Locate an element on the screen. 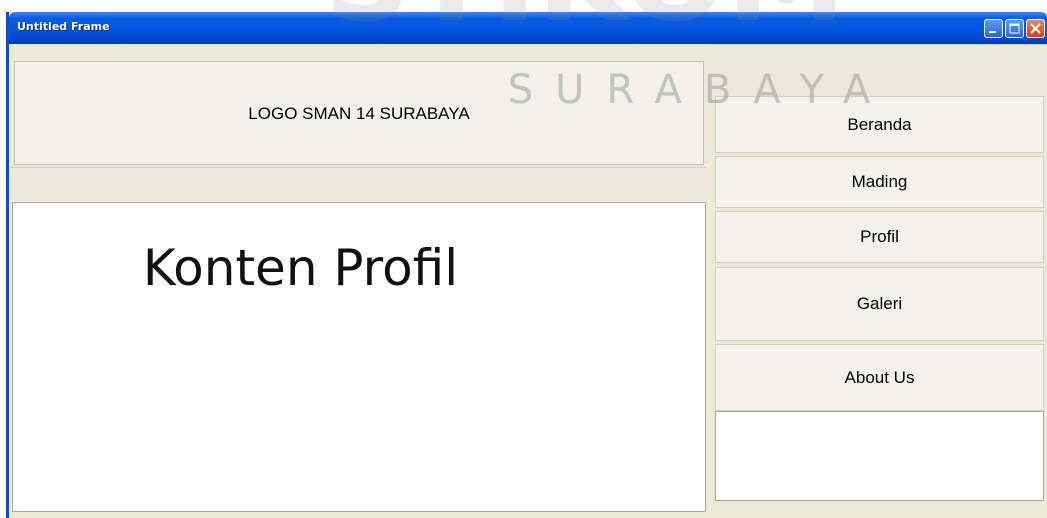 The height and width of the screenshot is (518, 1047). sidebar-item-galeri: Galeri is located at coordinates (879, 304).